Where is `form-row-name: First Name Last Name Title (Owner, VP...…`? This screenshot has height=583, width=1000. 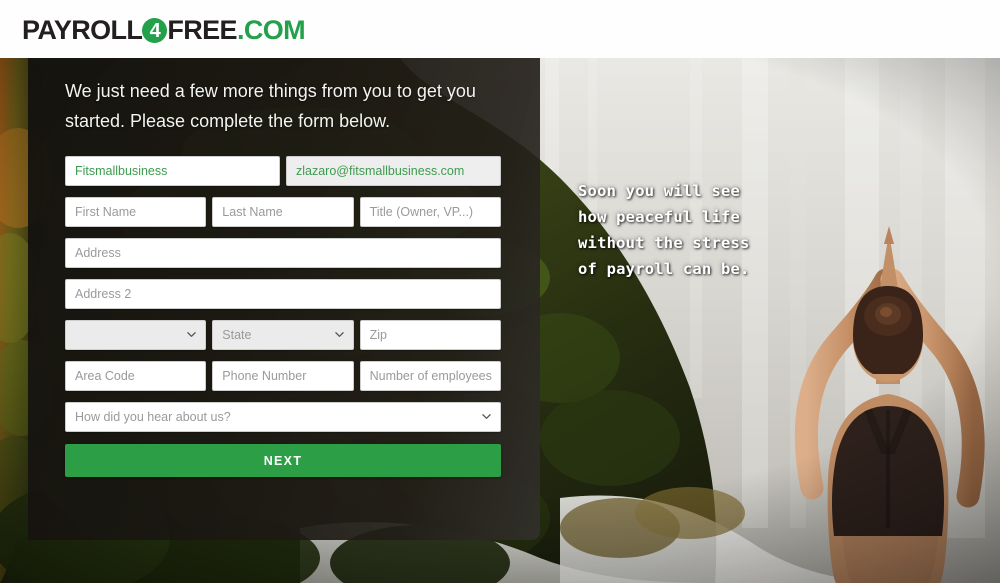
form-row-name: First Name Last Name Title (Owner, VP...… is located at coordinates (283, 212).